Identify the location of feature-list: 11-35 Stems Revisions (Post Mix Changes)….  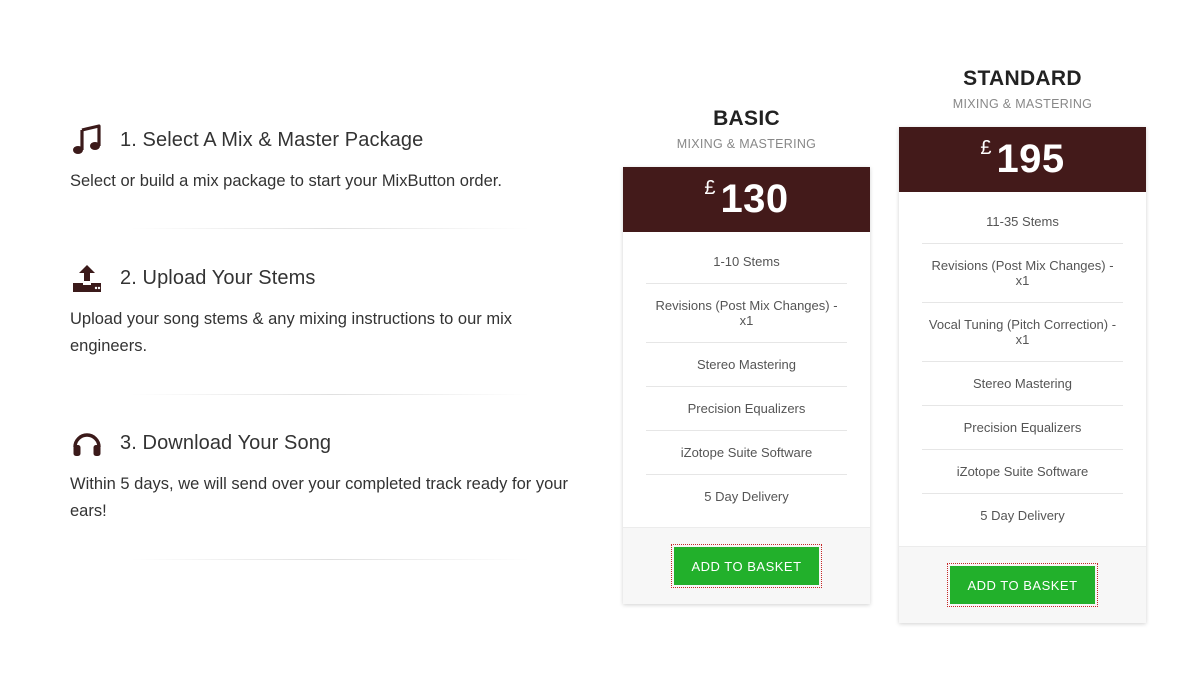
(1022, 364).